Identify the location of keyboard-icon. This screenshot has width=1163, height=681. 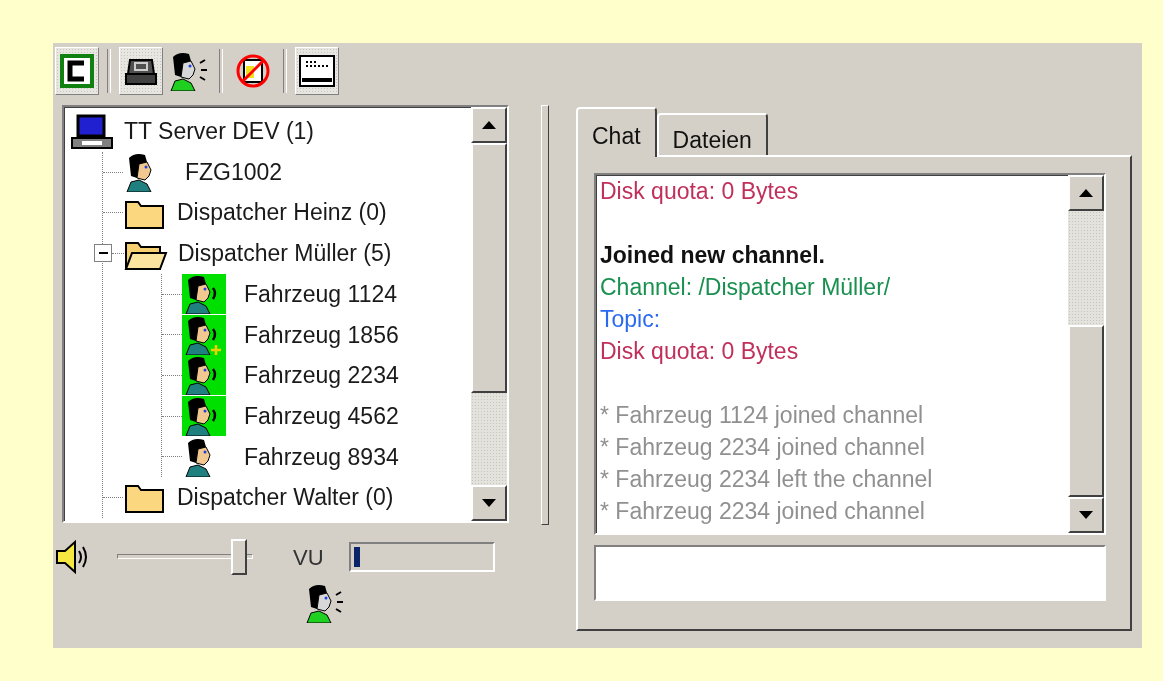
(317, 71).